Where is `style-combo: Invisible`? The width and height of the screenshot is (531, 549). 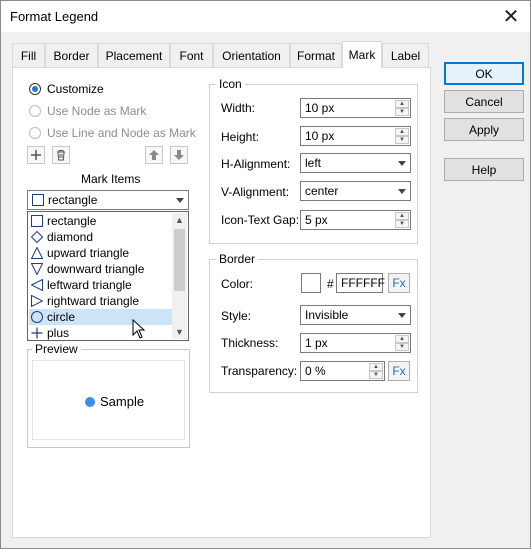
style-combo: Invisible is located at coordinates (355, 315).